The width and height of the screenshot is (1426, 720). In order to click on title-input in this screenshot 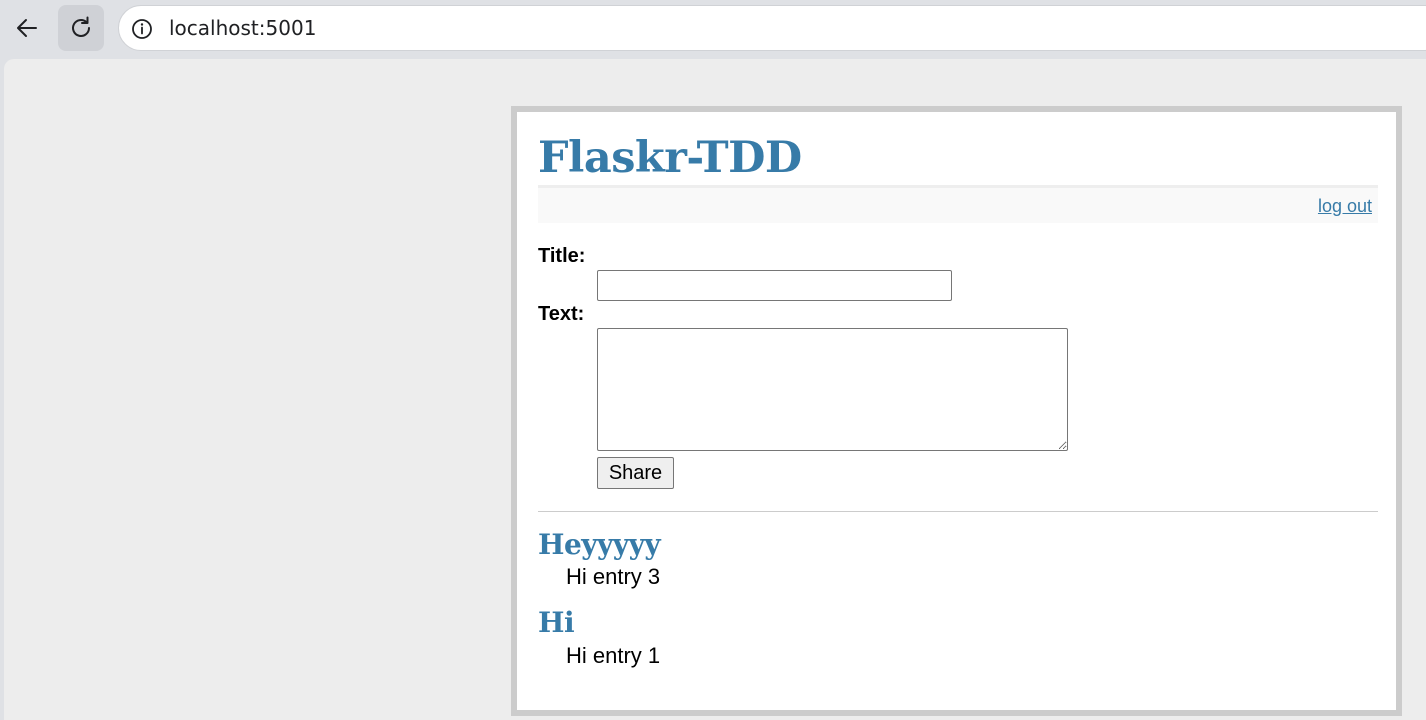, I will do `click(774, 285)`.